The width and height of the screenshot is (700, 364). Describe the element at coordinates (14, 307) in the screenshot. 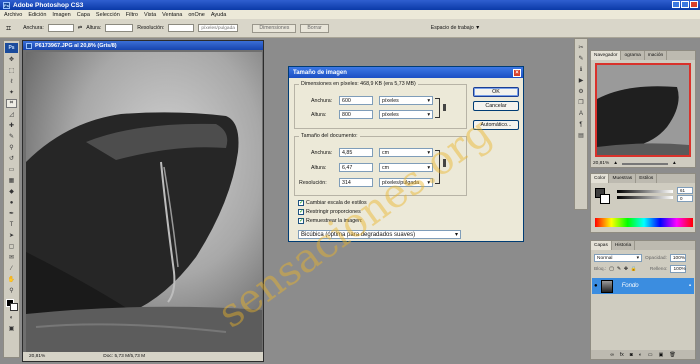

I see `background-color-swatch` at that location.